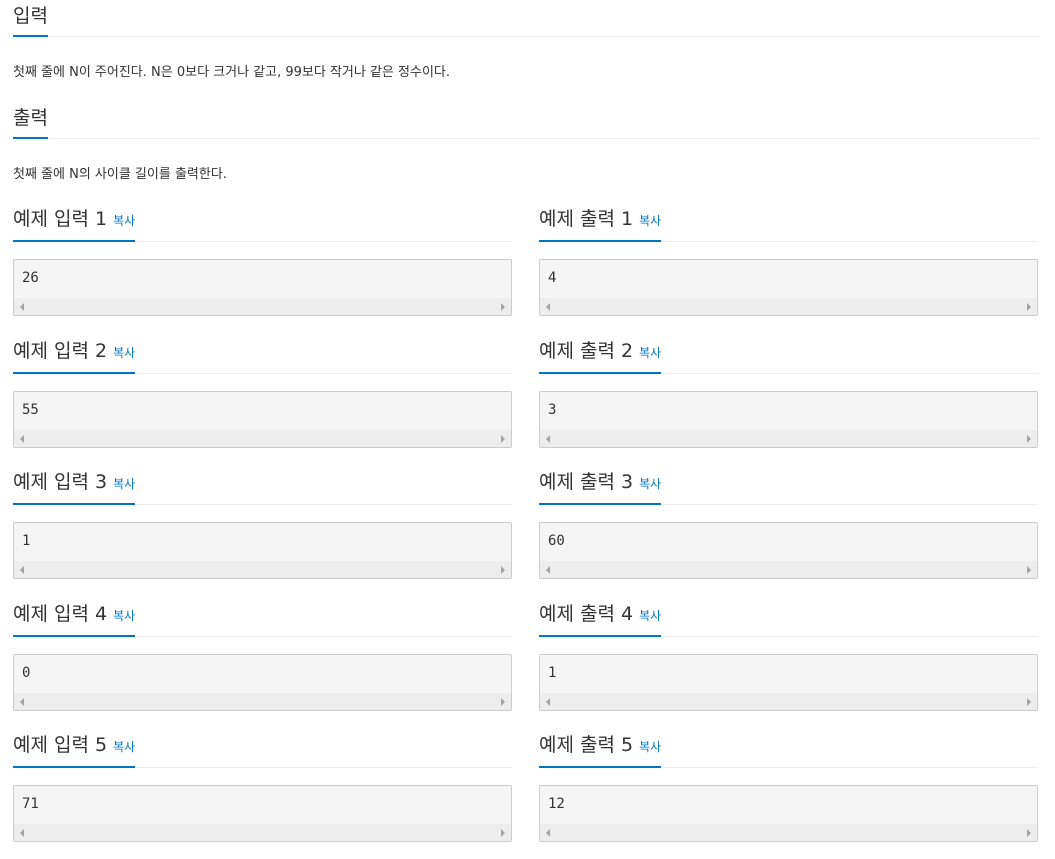  I want to click on sample-output-headline: 예제 출력 3 복사, so click(788, 486).